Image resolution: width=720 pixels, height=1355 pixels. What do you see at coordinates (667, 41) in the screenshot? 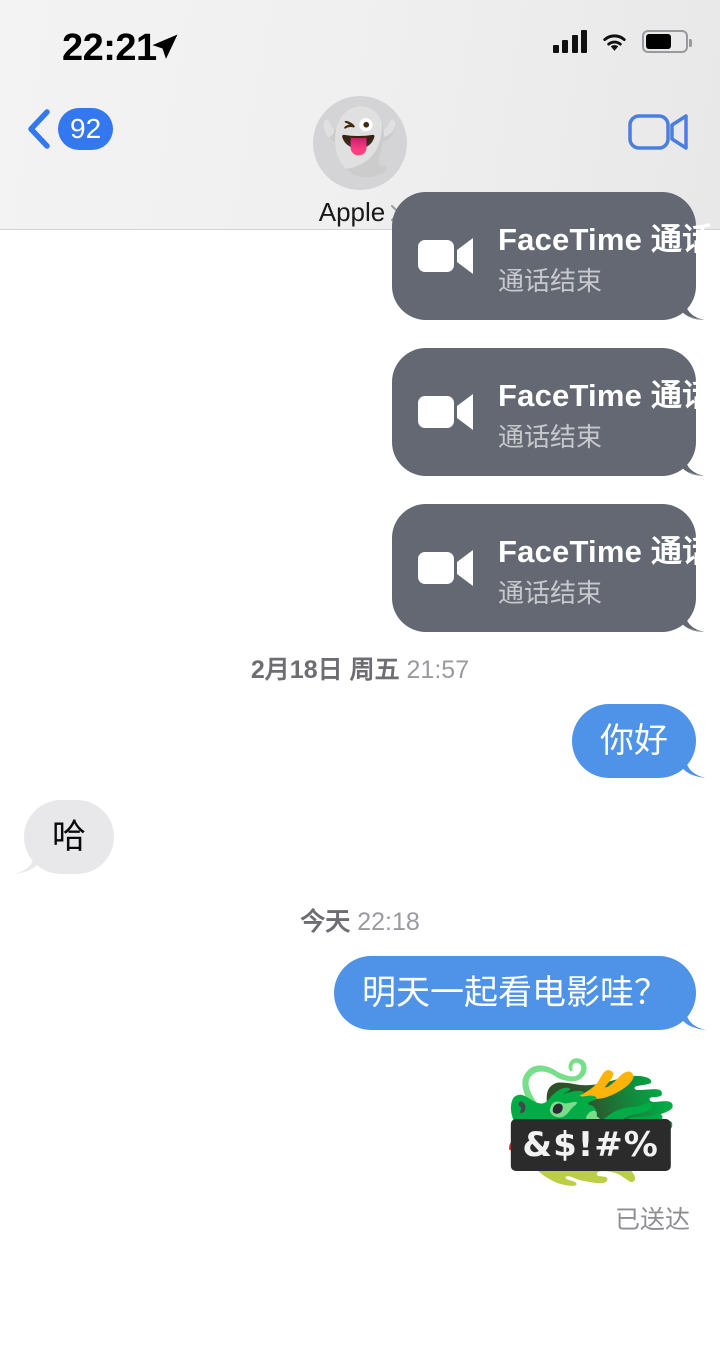
I see `battery-icon` at bounding box center [667, 41].